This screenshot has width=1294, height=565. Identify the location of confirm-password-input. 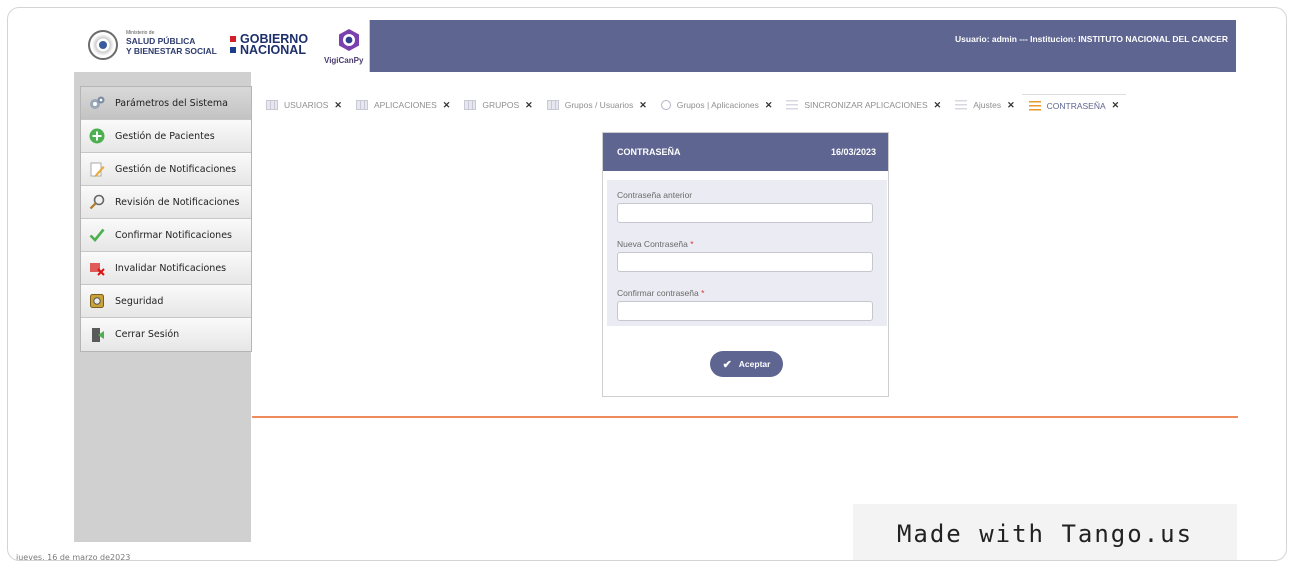
(745, 311).